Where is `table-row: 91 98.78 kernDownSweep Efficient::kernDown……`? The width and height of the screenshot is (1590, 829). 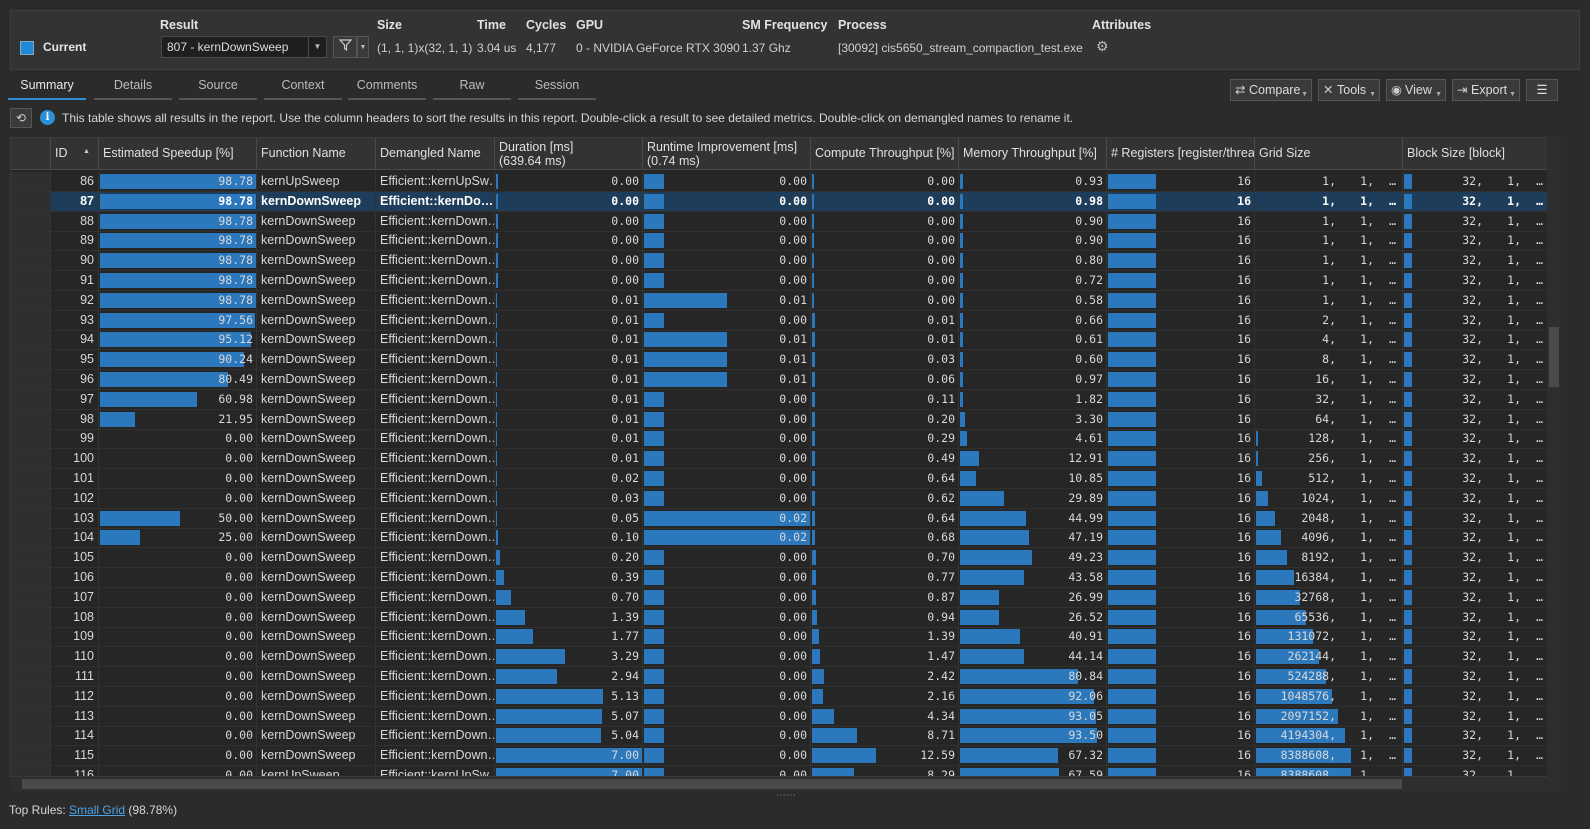
table-row: 91 98.78 kernDownSweep Efficient::kernDown…… is located at coordinates (783, 281).